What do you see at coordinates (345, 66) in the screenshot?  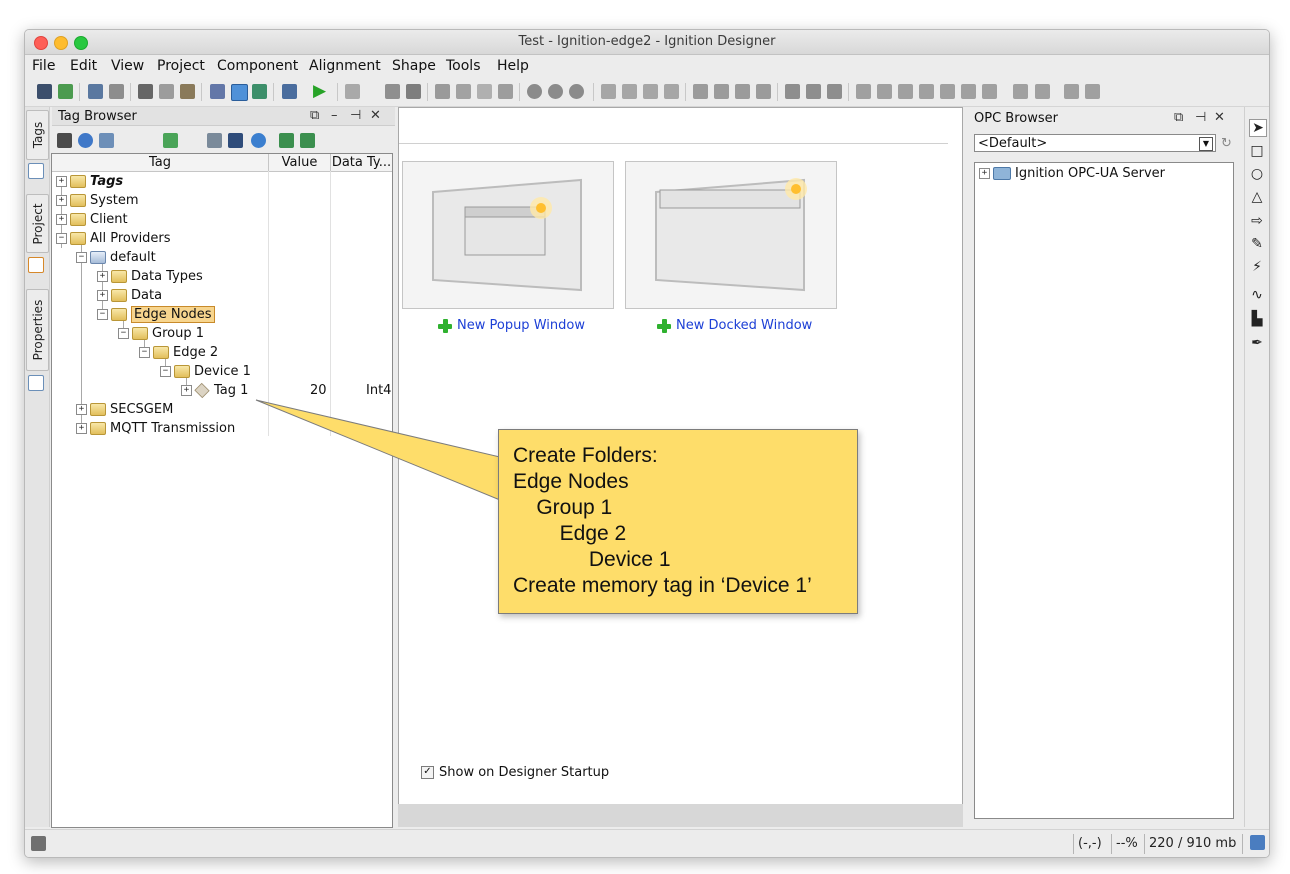 I see `menu-alignment: Alignment` at bounding box center [345, 66].